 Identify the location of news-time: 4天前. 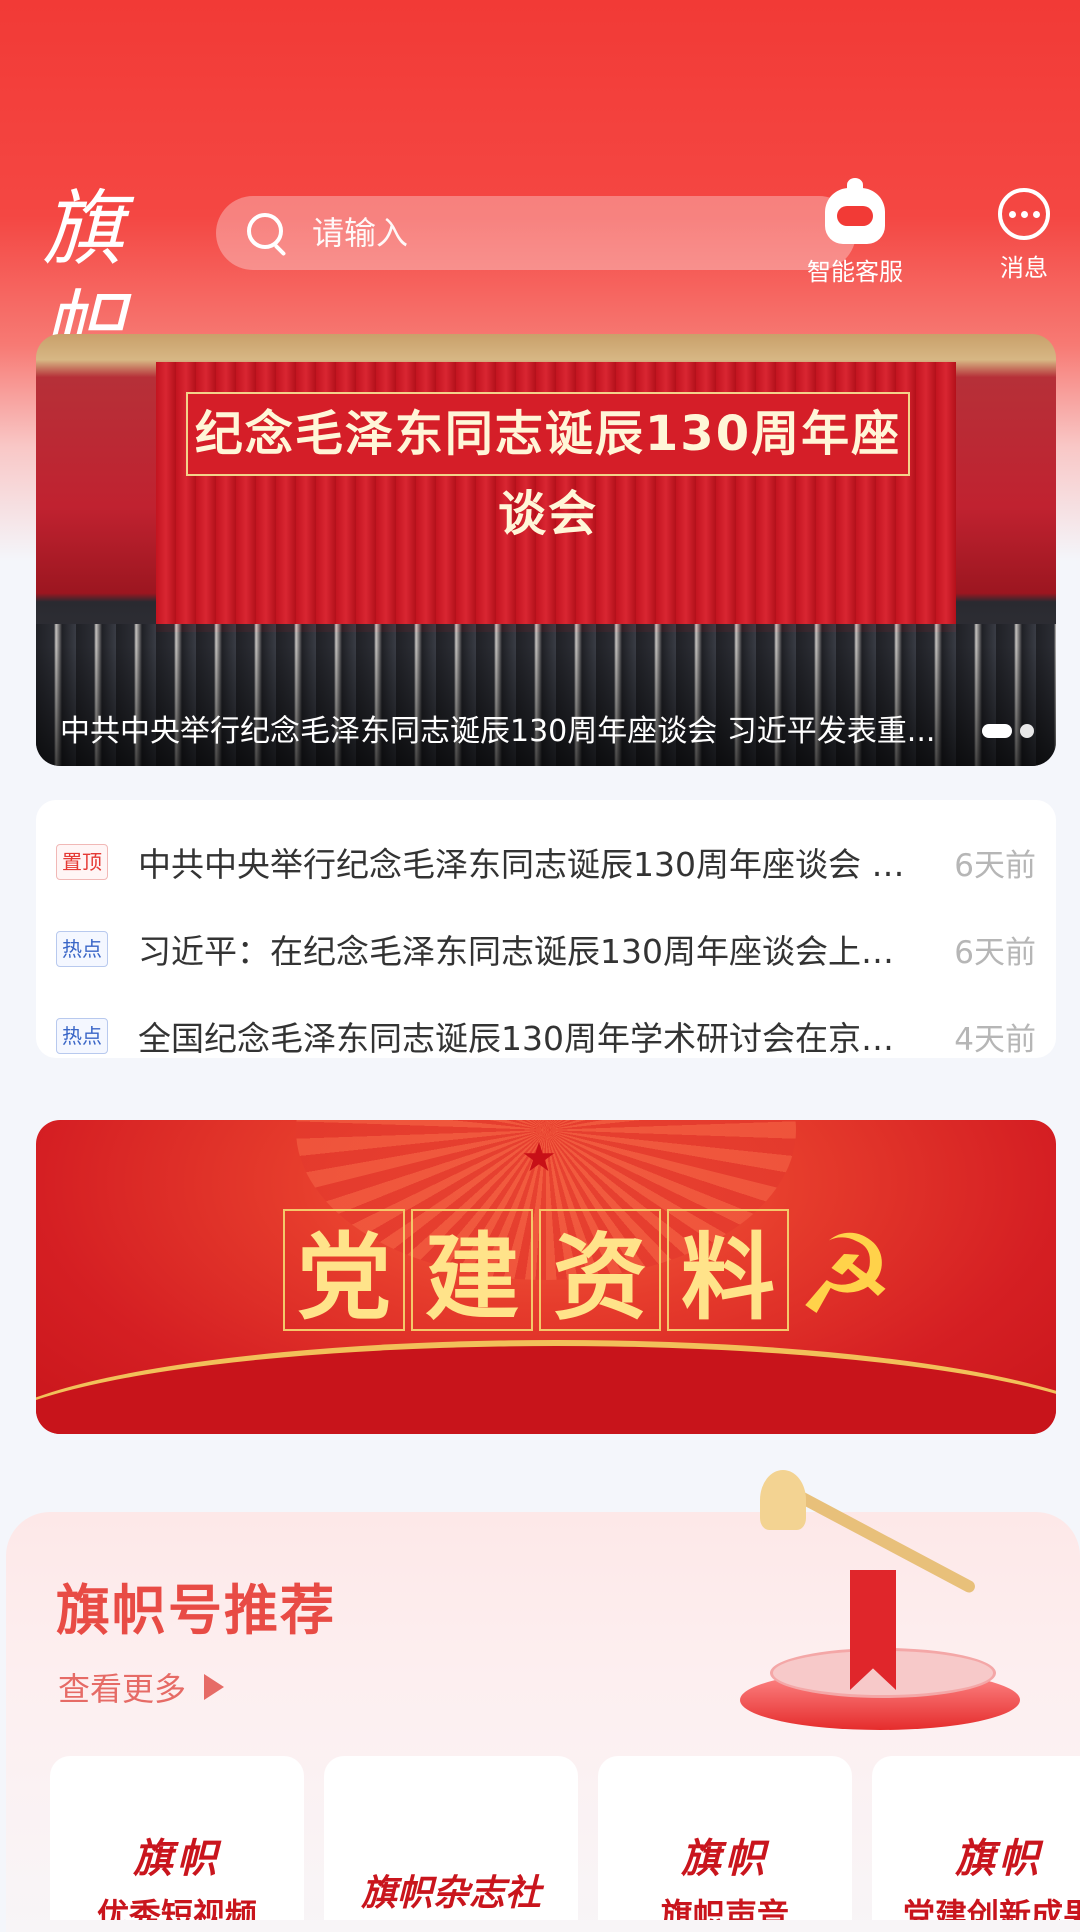
(995, 1039).